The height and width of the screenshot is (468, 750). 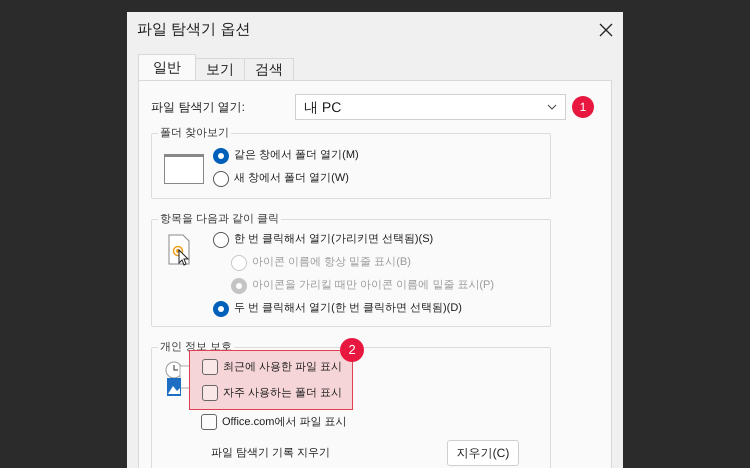 I want to click on tab: 검색, so click(x=269, y=69).